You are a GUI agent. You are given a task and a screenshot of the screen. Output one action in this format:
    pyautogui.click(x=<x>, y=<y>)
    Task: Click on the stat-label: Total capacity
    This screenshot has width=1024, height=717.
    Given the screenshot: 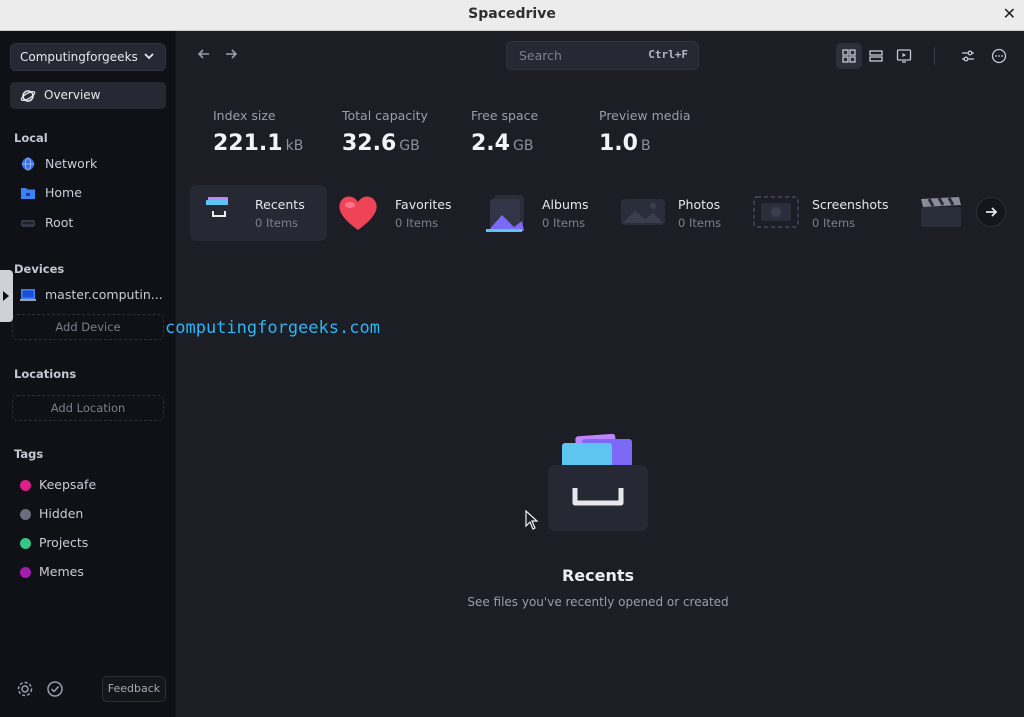 What is the action you would take?
    pyautogui.click(x=385, y=115)
    